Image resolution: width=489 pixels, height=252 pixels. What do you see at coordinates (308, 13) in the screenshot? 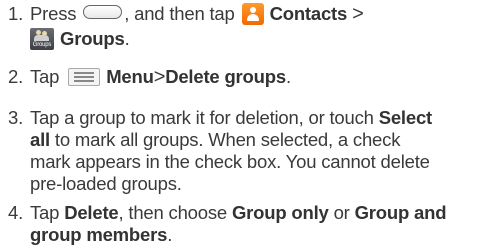
I see `contacts-label: Contacts` at bounding box center [308, 13].